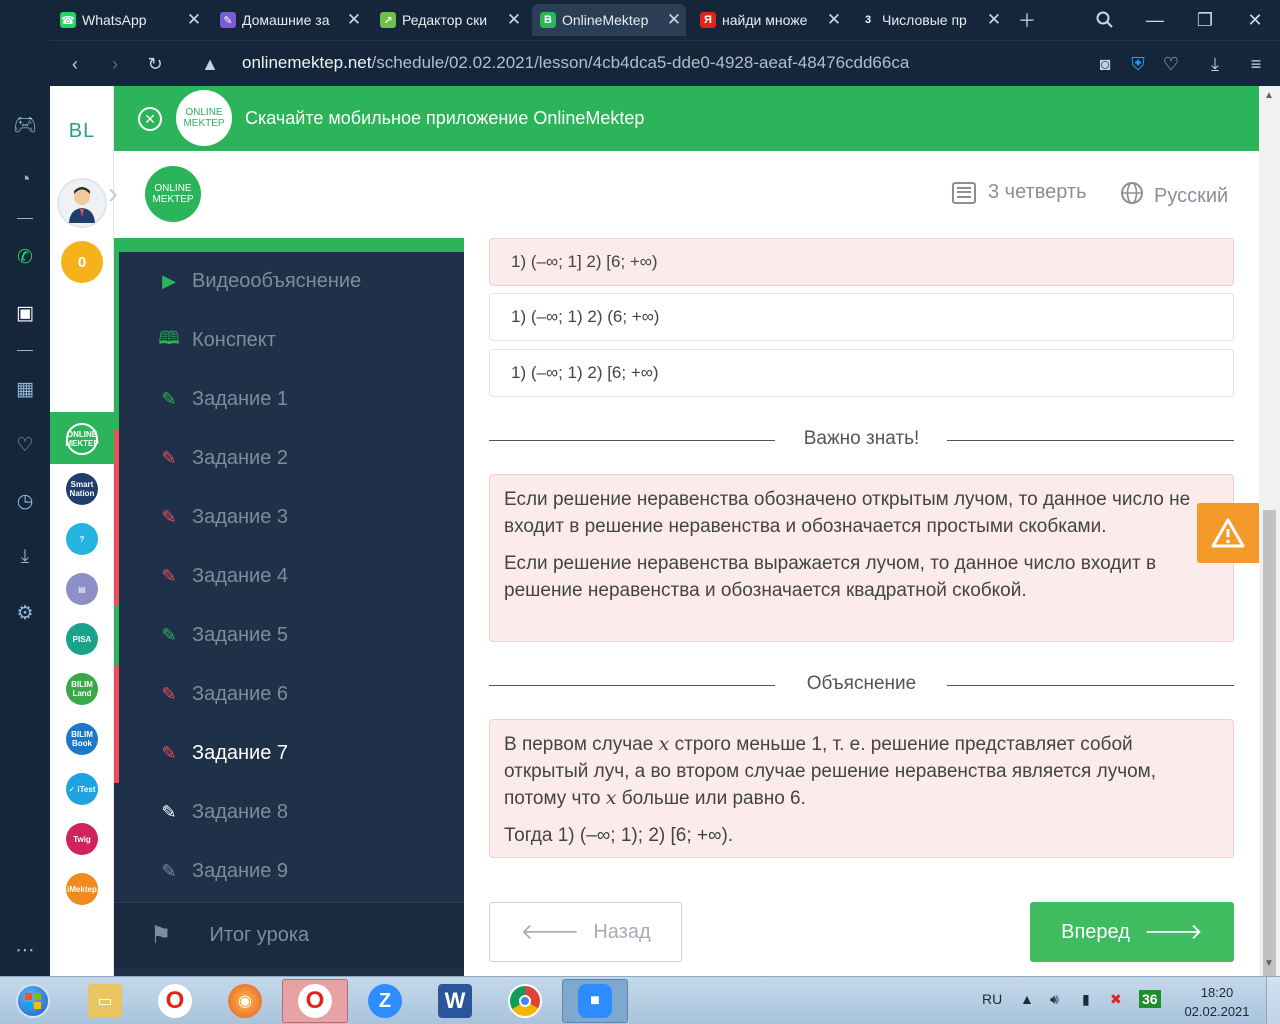  Describe the element at coordinates (289, 517) in the screenshot. I see `lesson-nav-item: ✎ Задание 3` at that location.